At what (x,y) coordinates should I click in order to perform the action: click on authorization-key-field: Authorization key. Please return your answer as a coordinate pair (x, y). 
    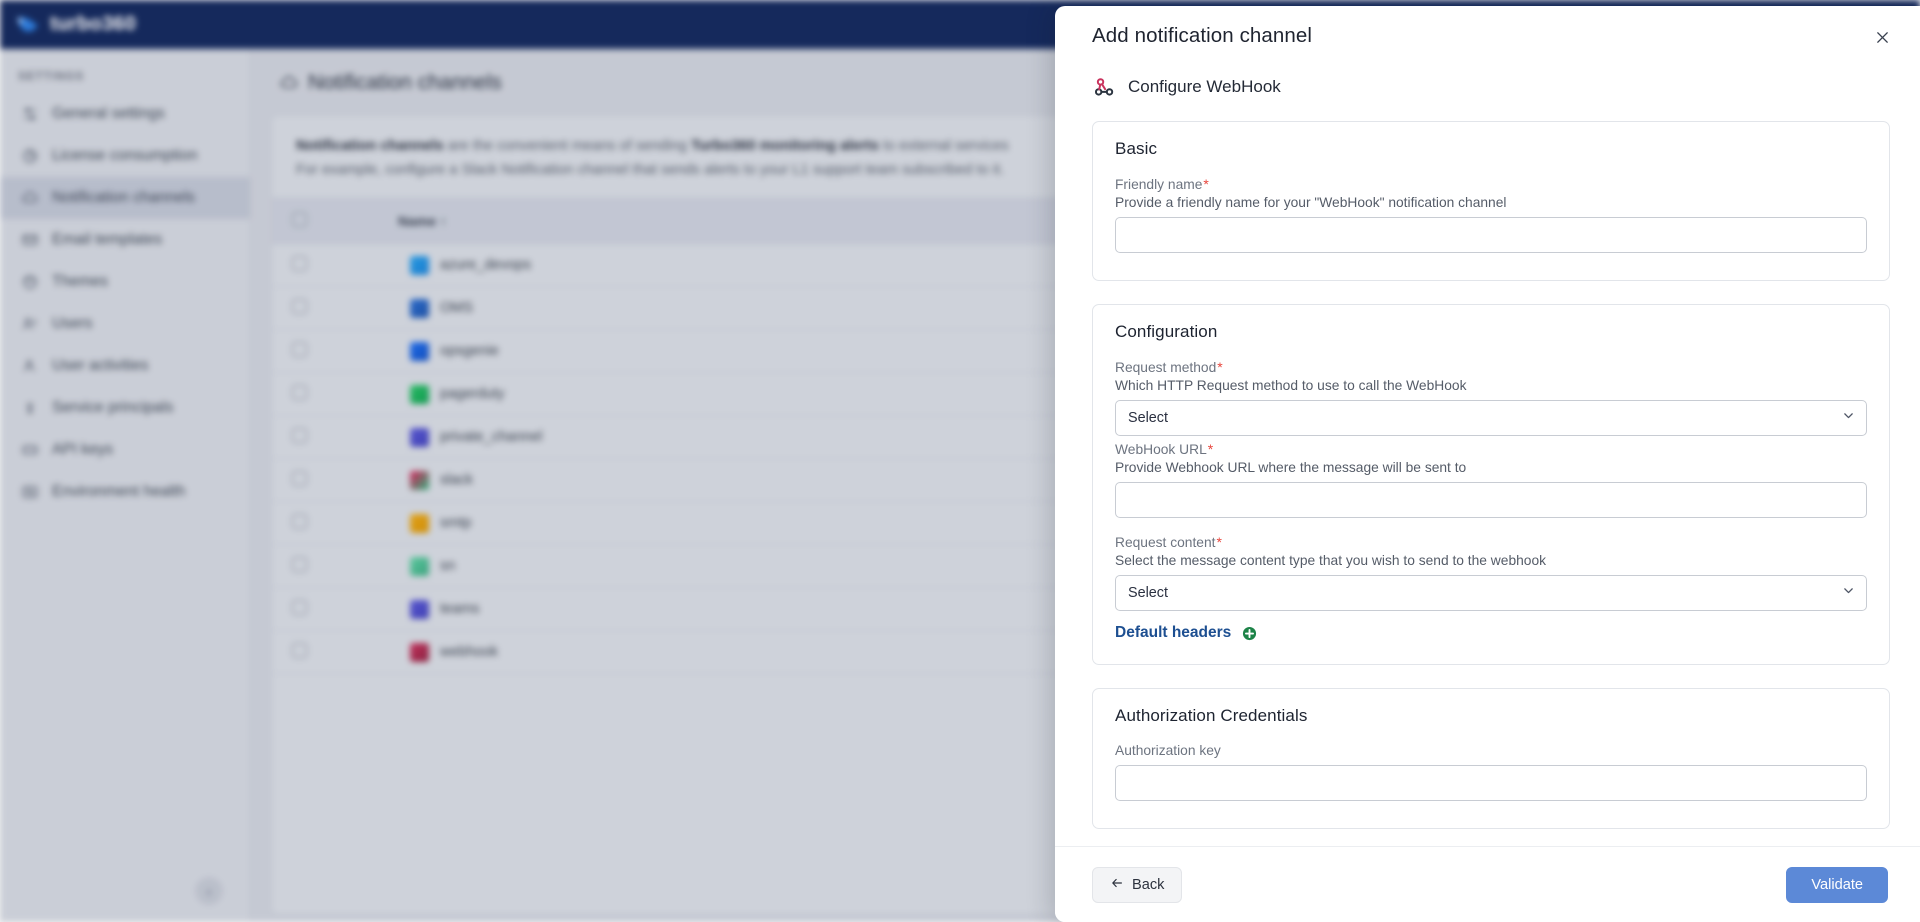
    Looking at the image, I should click on (1491, 772).